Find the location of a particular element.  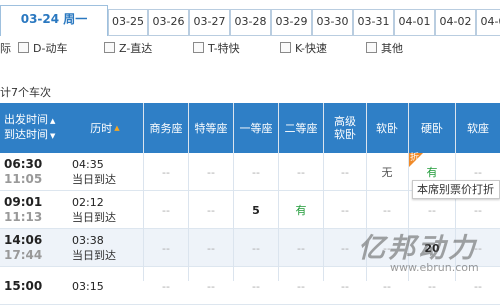

seat-cell: 5 is located at coordinates (256, 210).